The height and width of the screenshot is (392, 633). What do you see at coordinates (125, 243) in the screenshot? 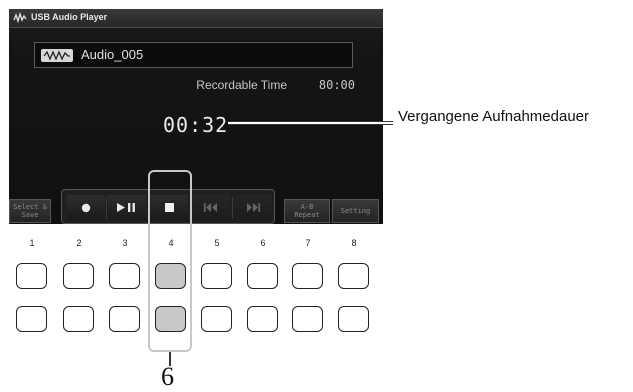
I see `button-number-3: 3` at bounding box center [125, 243].